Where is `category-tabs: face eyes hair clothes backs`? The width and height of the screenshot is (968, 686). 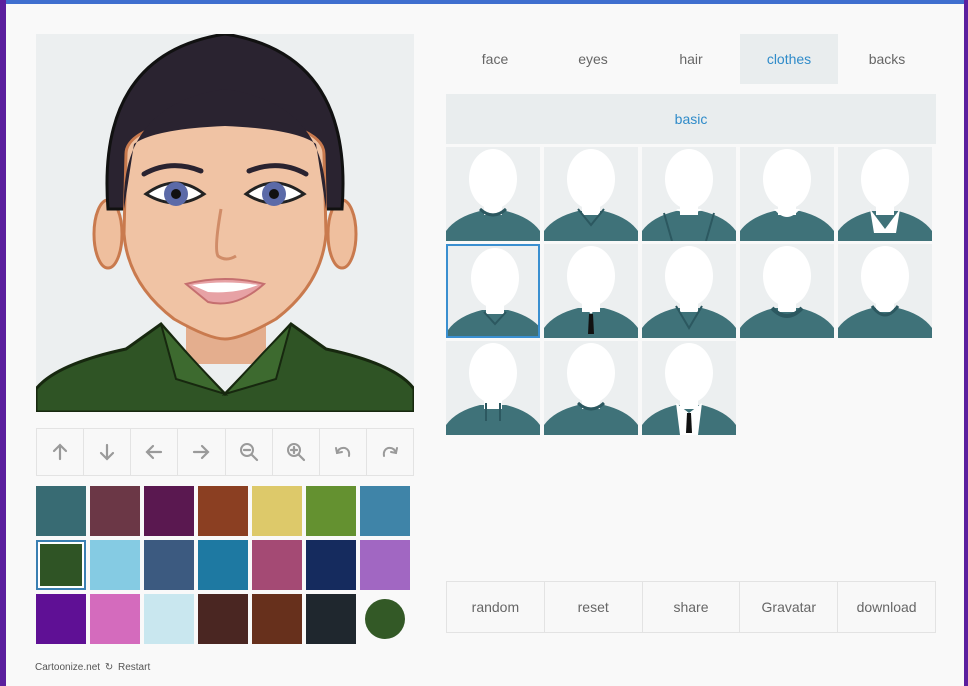
category-tabs: face eyes hair clothes backs is located at coordinates (691, 59).